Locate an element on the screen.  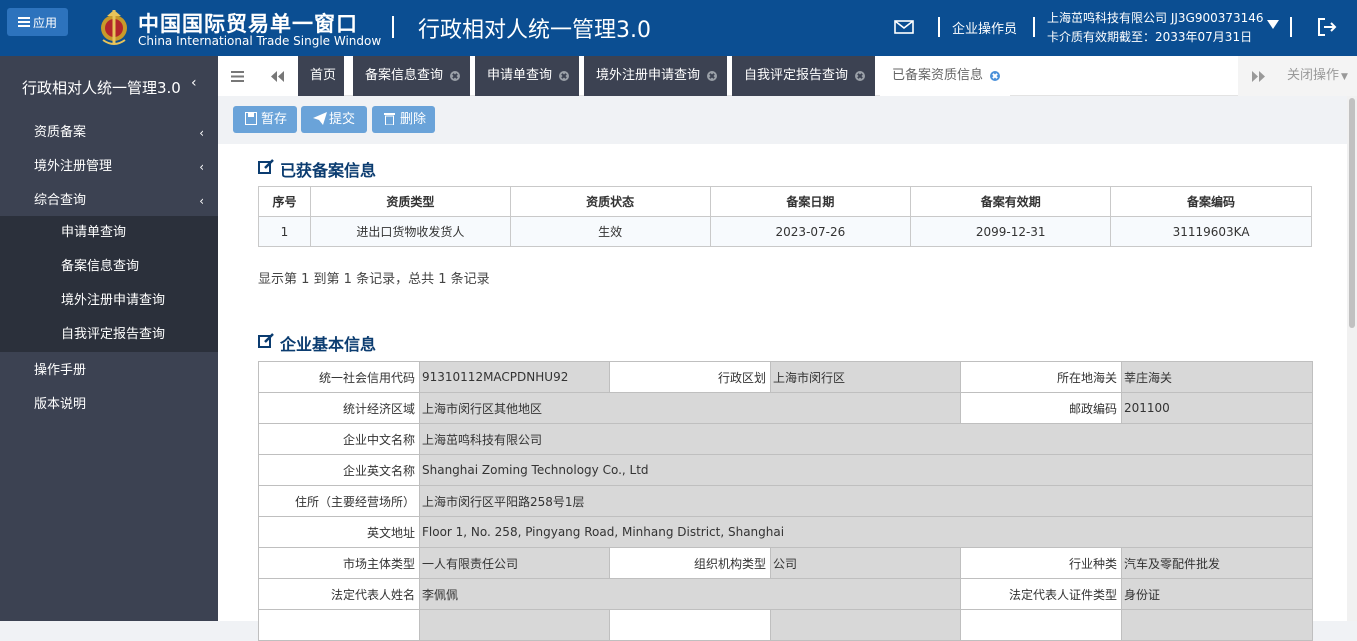
col-header: 备案有效期 is located at coordinates (1011, 201).